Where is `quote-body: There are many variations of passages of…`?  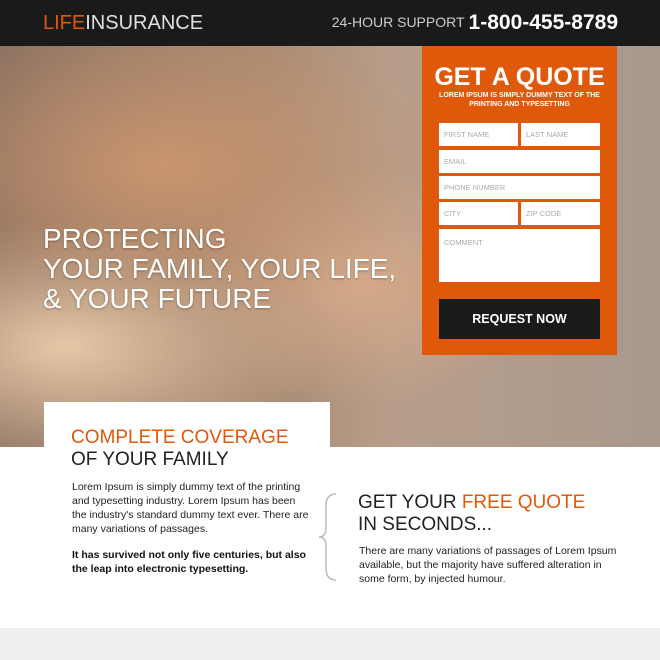 quote-body: There are many variations of passages of… is located at coordinates (488, 565).